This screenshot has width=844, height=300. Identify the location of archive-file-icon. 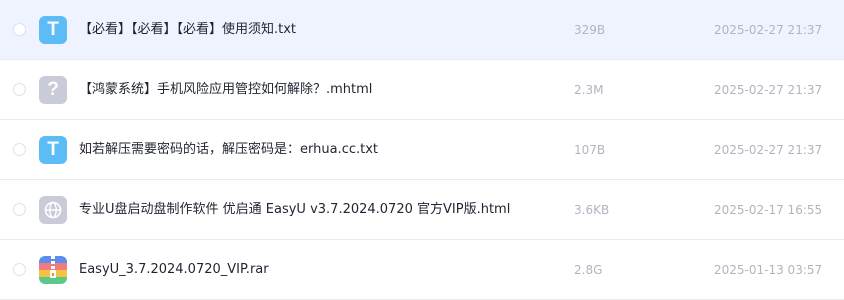
(53, 270).